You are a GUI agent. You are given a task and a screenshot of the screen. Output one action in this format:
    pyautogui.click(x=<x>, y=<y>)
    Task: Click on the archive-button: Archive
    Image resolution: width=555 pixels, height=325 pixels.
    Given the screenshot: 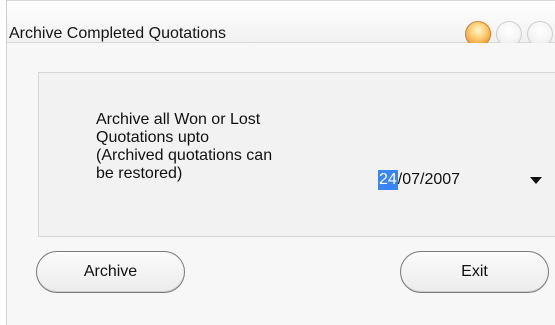 What is the action you would take?
    pyautogui.click(x=110, y=272)
    